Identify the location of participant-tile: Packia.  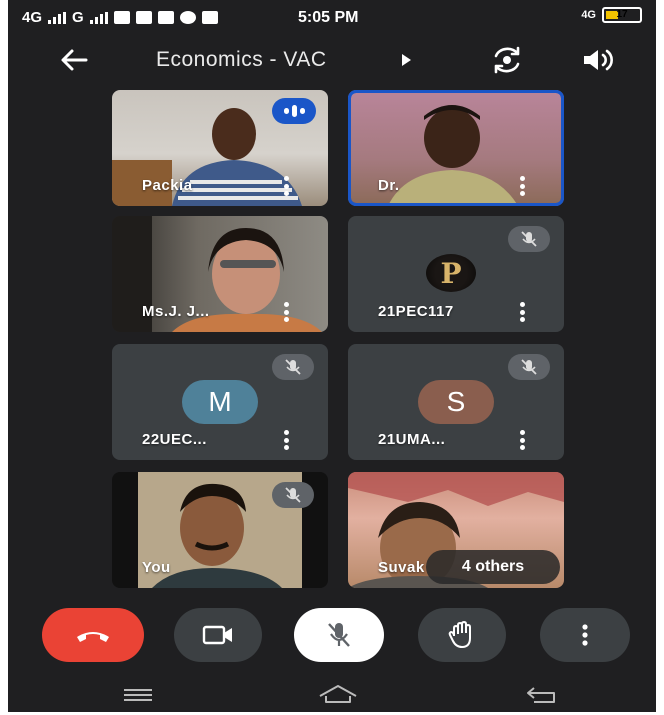
(220, 148).